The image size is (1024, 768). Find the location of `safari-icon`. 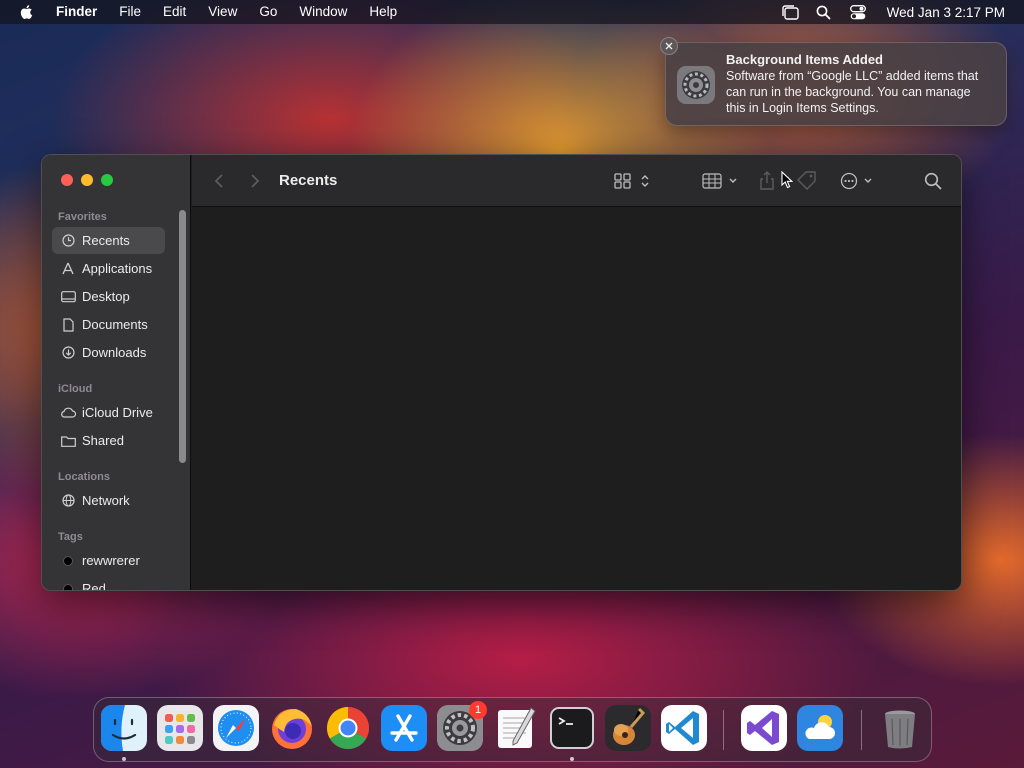

safari-icon is located at coordinates (236, 728).